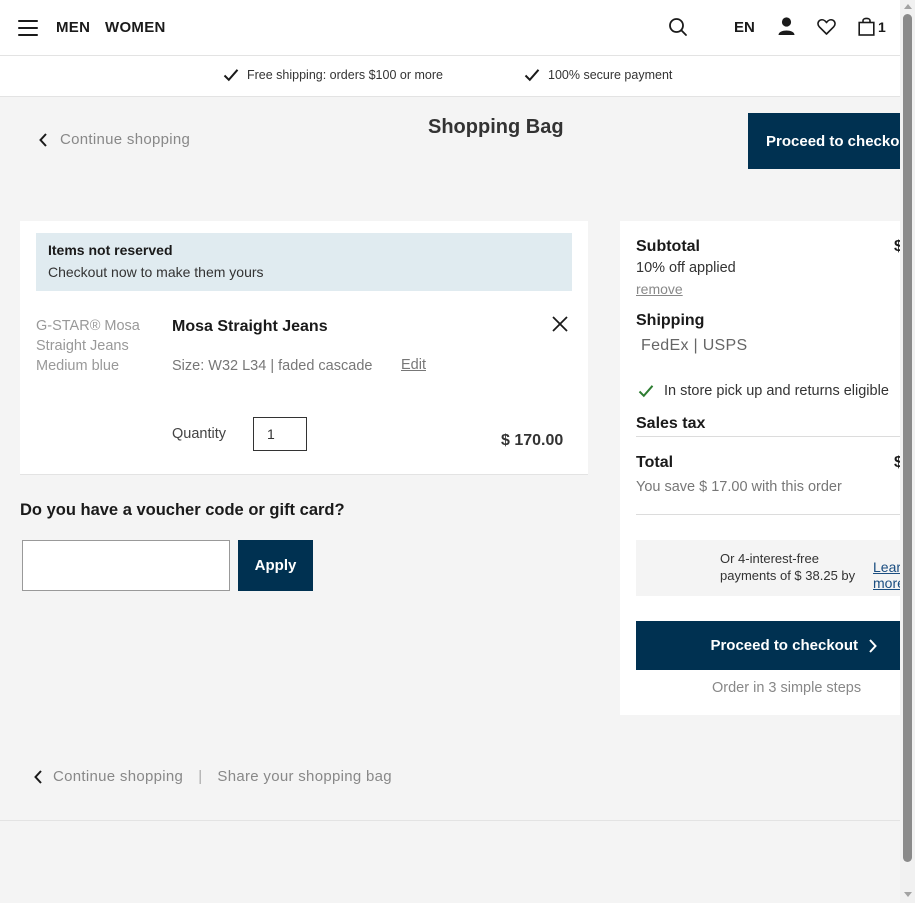  I want to click on footer-divider, so click(450, 820).